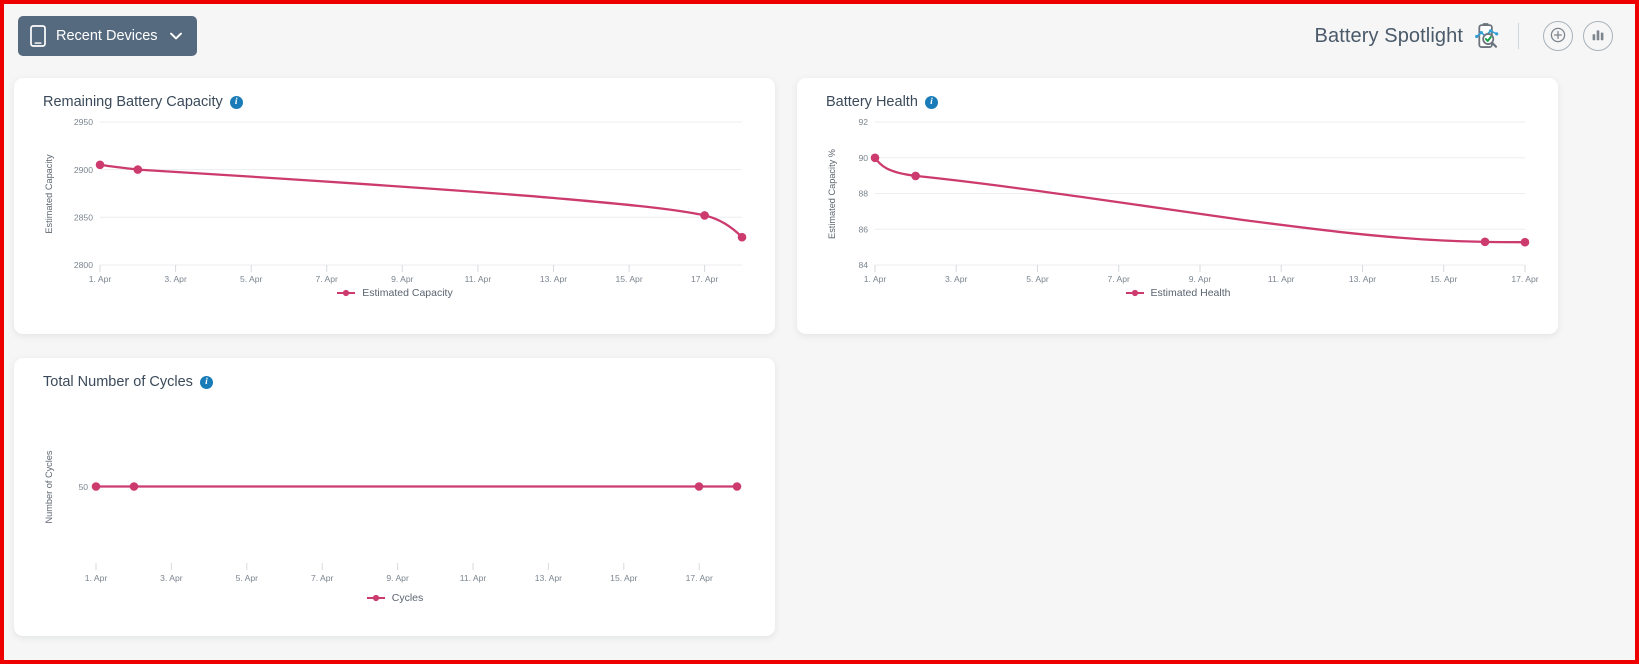  What do you see at coordinates (401, 382) in the screenshot?
I see `card-title-row: Total Number of Cycles i` at bounding box center [401, 382].